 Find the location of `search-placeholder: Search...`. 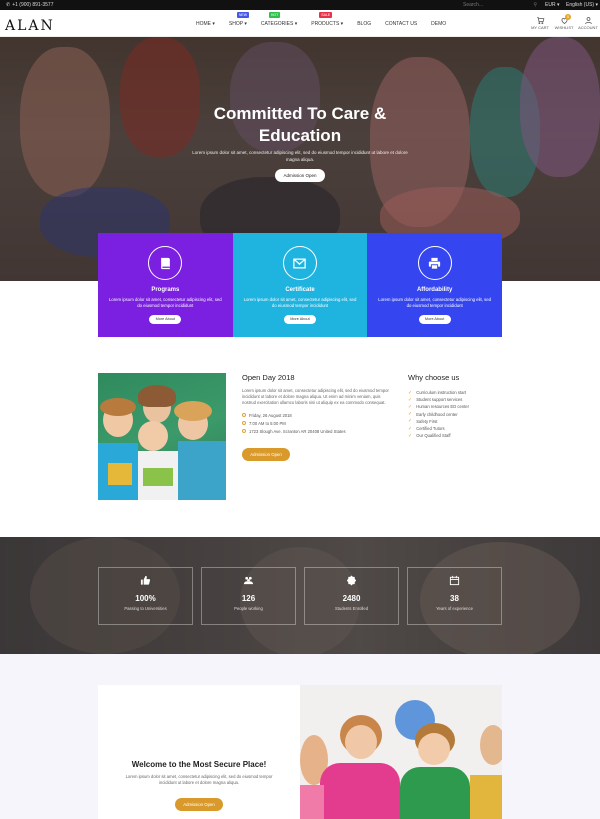

search-placeholder: Search... is located at coordinates (473, 5).